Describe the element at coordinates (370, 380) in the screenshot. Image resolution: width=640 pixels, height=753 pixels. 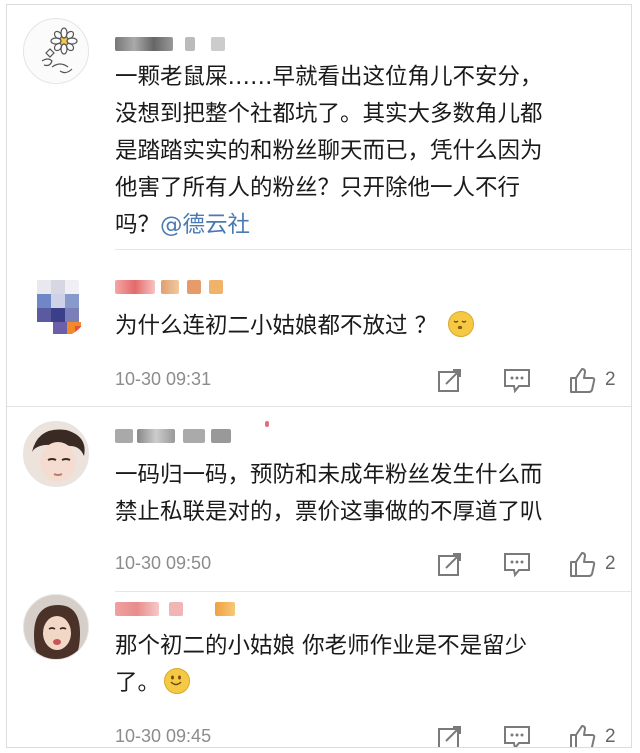
I see `comment-meta: 10-30 09:31 2` at that location.